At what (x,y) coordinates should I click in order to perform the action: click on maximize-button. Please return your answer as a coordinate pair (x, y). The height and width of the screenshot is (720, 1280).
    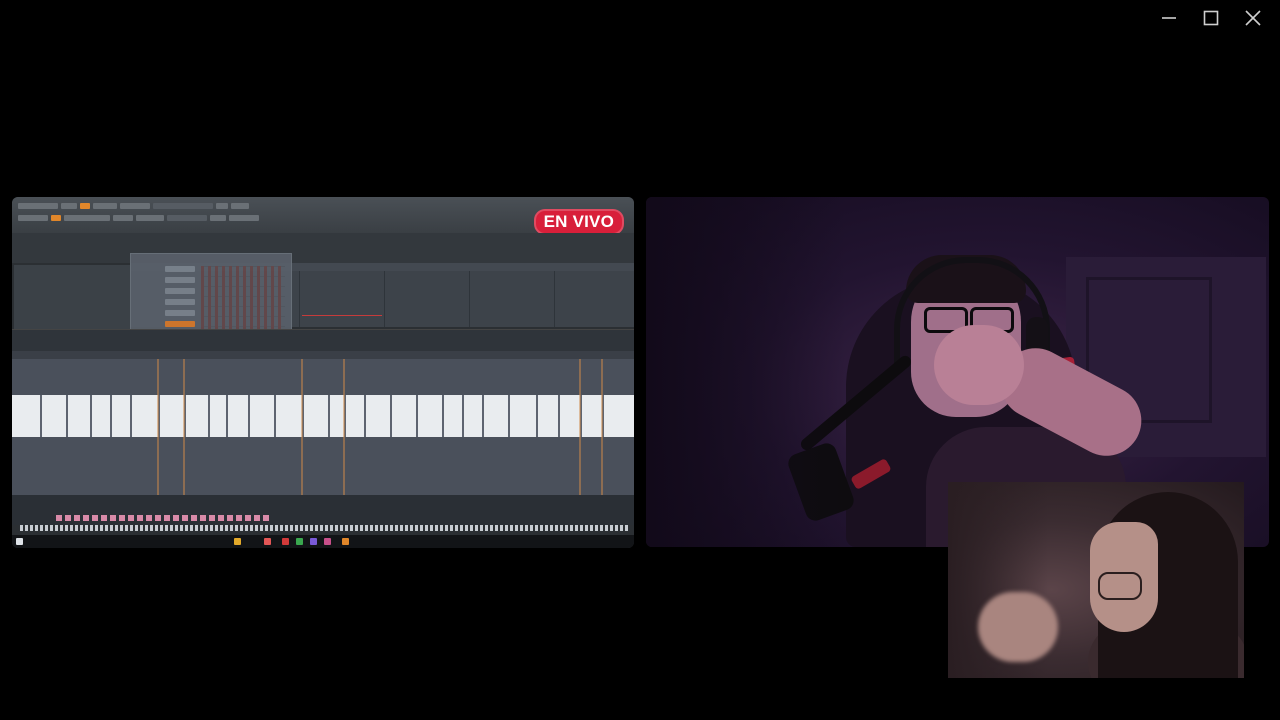
    Looking at the image, I should click on (1211, 18).